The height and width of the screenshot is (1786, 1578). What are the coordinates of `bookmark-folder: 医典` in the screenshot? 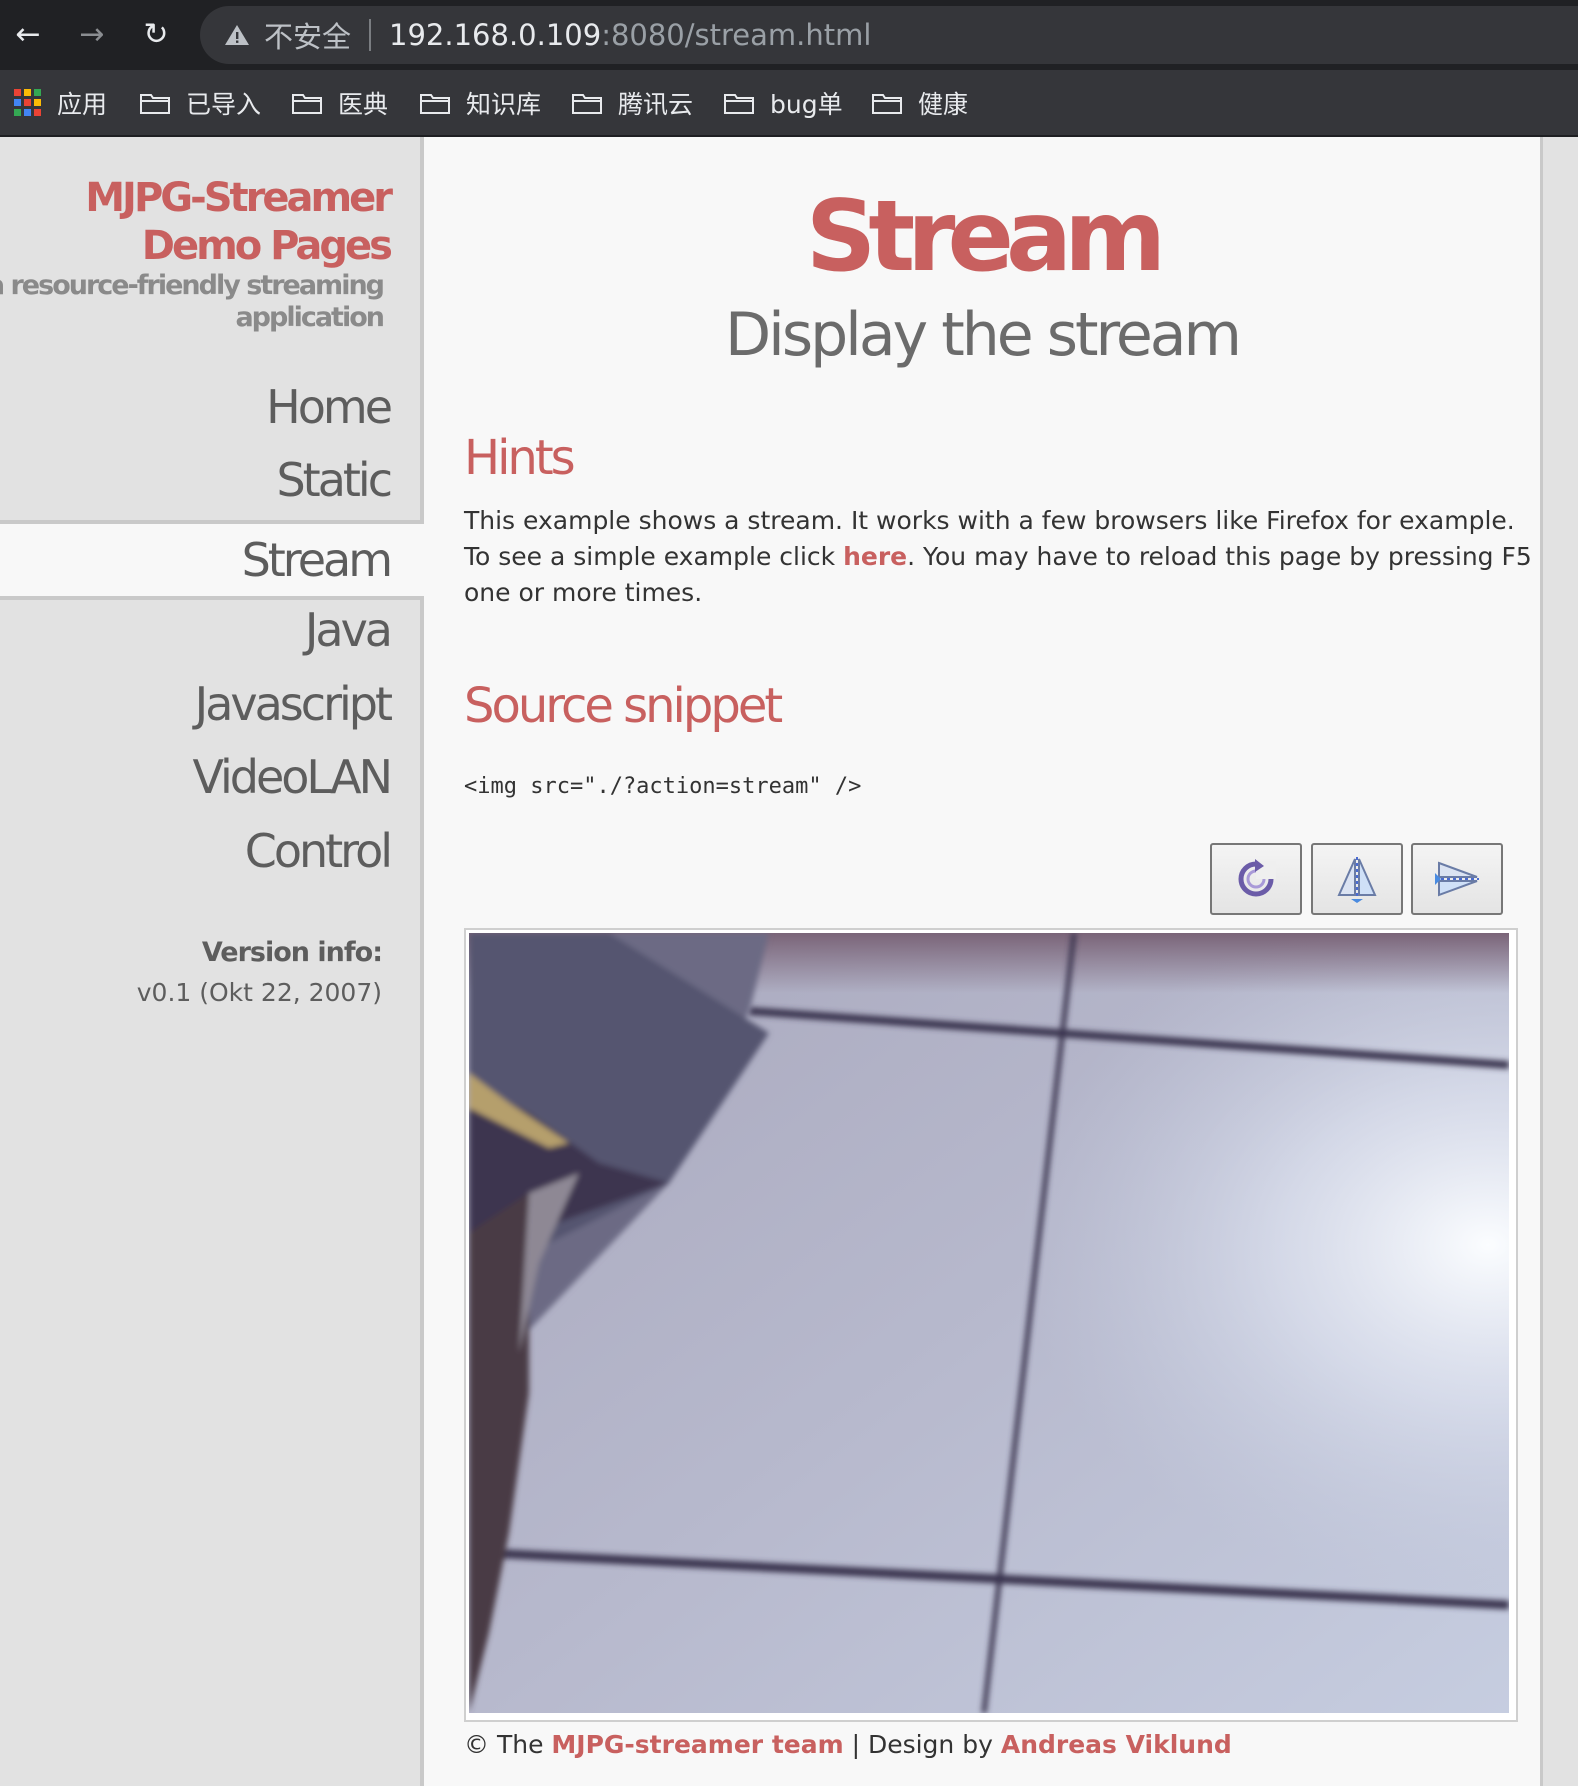 It's located at (340, 102).